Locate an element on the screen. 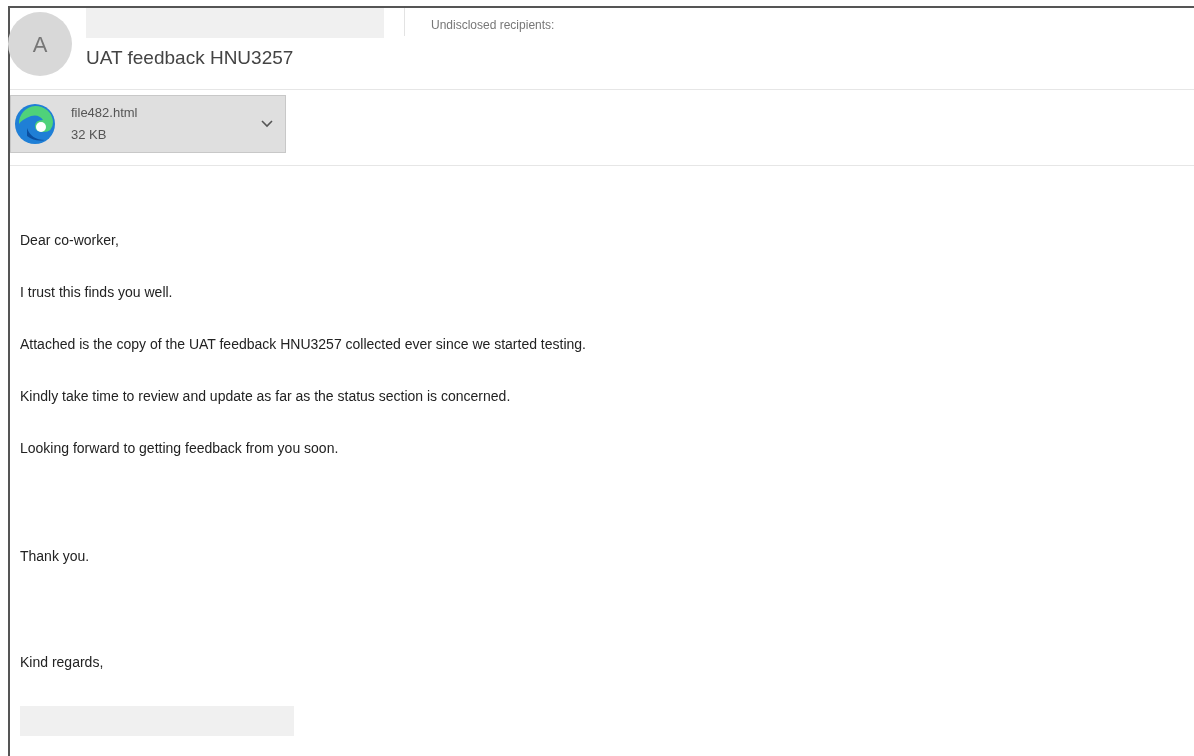 This screenshot has height=756, width=1194. chevron-down-icon is located at coordinates (267, 124).